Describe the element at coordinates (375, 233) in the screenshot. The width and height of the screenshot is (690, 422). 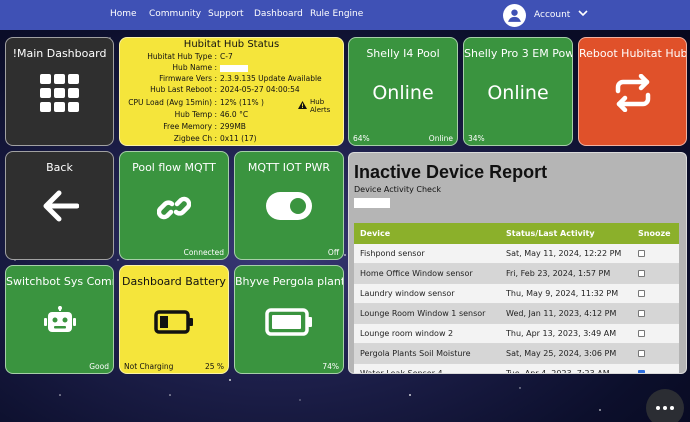
I see `column-header-device: Device` at that location.